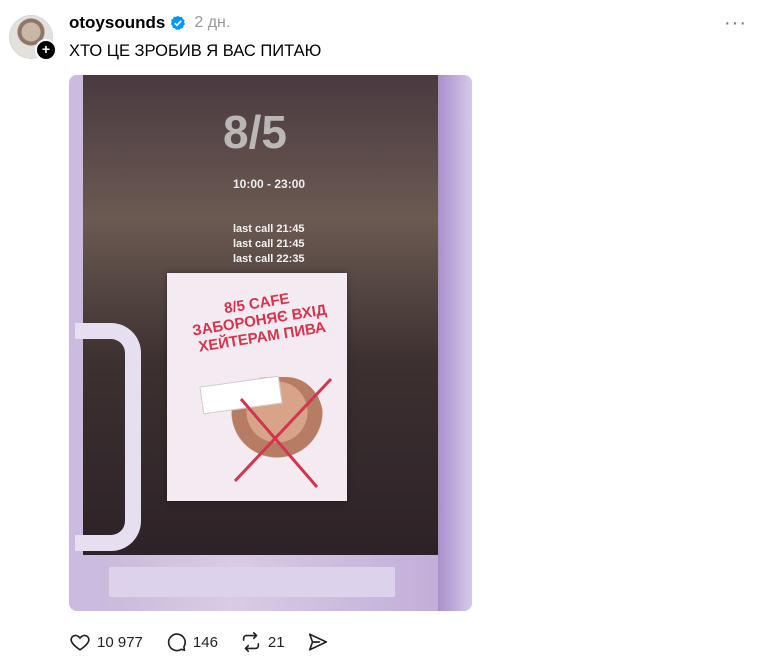 This screenshot has height=660, width=767. I want to click on poster: 8/5 CAFE ЗАБОРОНЯЄ ВХІД ХЕЙТЕРАМ ПИВА, so click(257, 387).